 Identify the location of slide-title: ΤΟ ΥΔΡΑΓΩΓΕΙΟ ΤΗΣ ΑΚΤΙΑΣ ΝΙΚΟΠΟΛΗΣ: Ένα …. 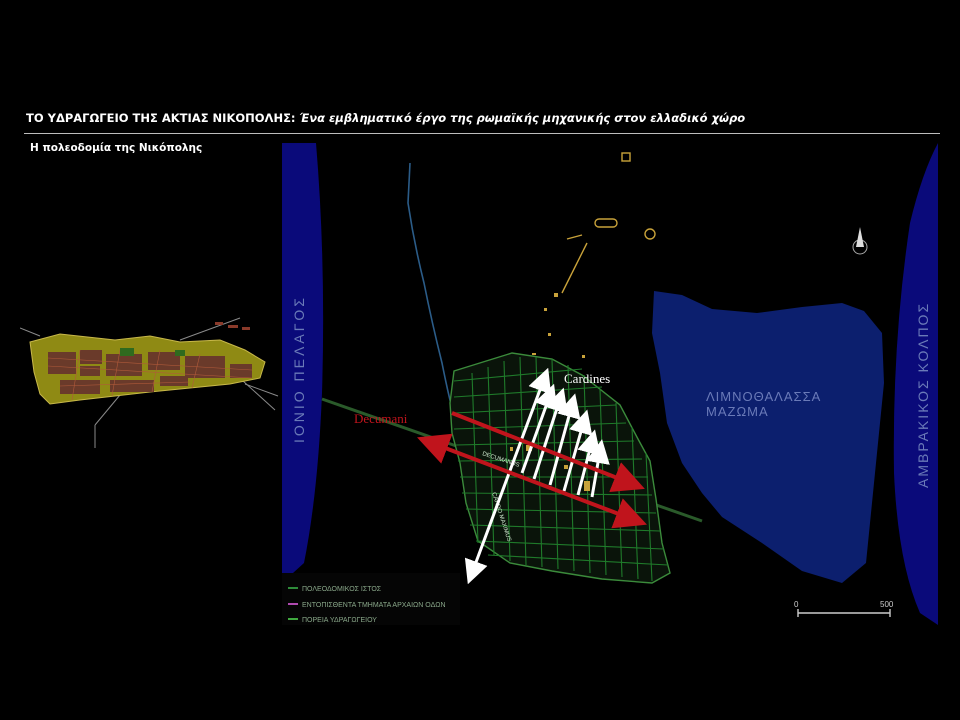
(385, 118).